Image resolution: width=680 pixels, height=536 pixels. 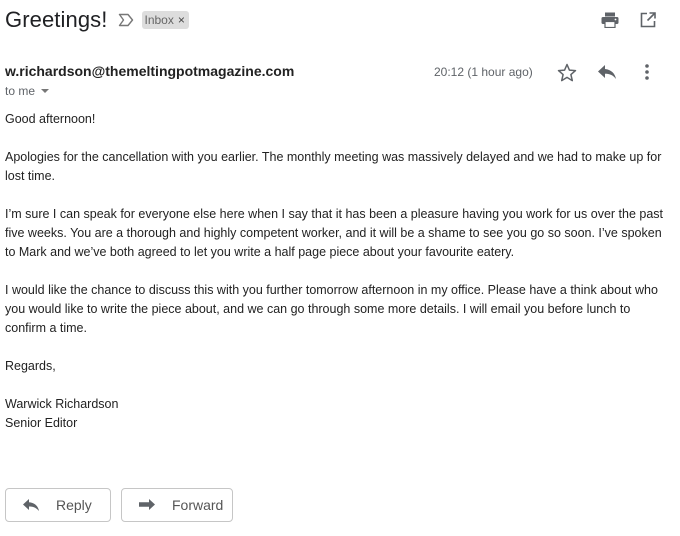 I want to click on label-chip-inbox: Inbox ×, so click(x=165, y=20).